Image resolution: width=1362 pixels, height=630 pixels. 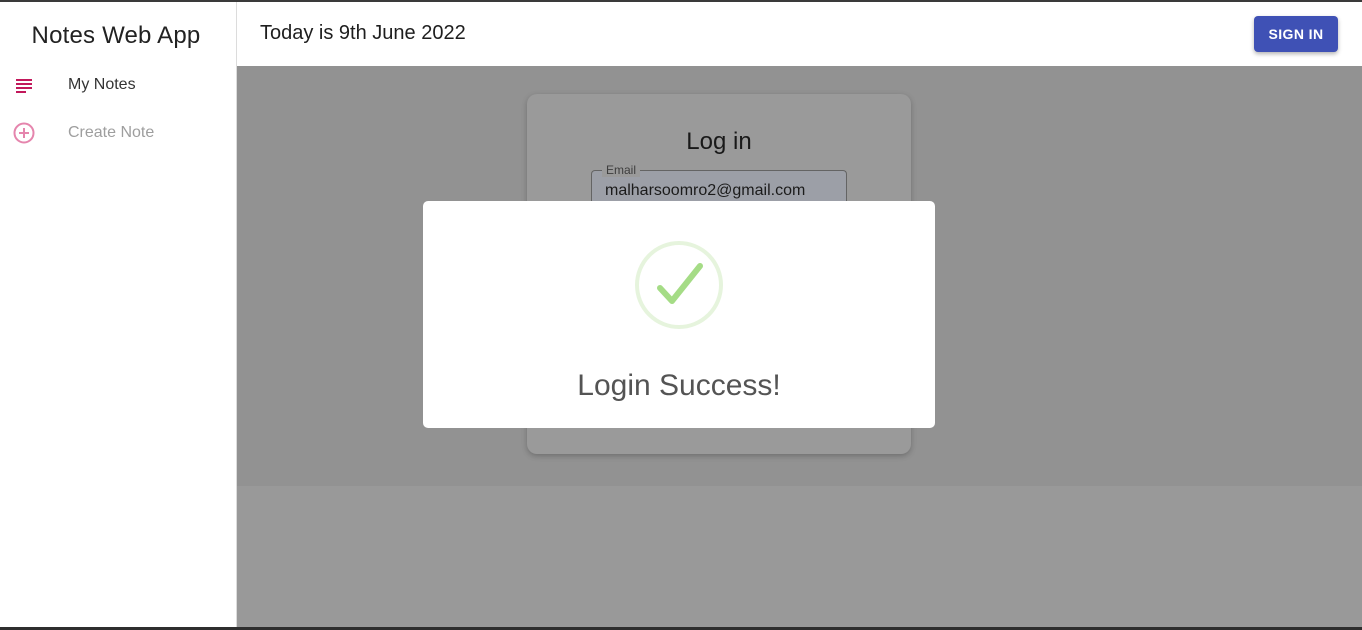 I want to click on add-circle-icon, so click(x=24, y=133).